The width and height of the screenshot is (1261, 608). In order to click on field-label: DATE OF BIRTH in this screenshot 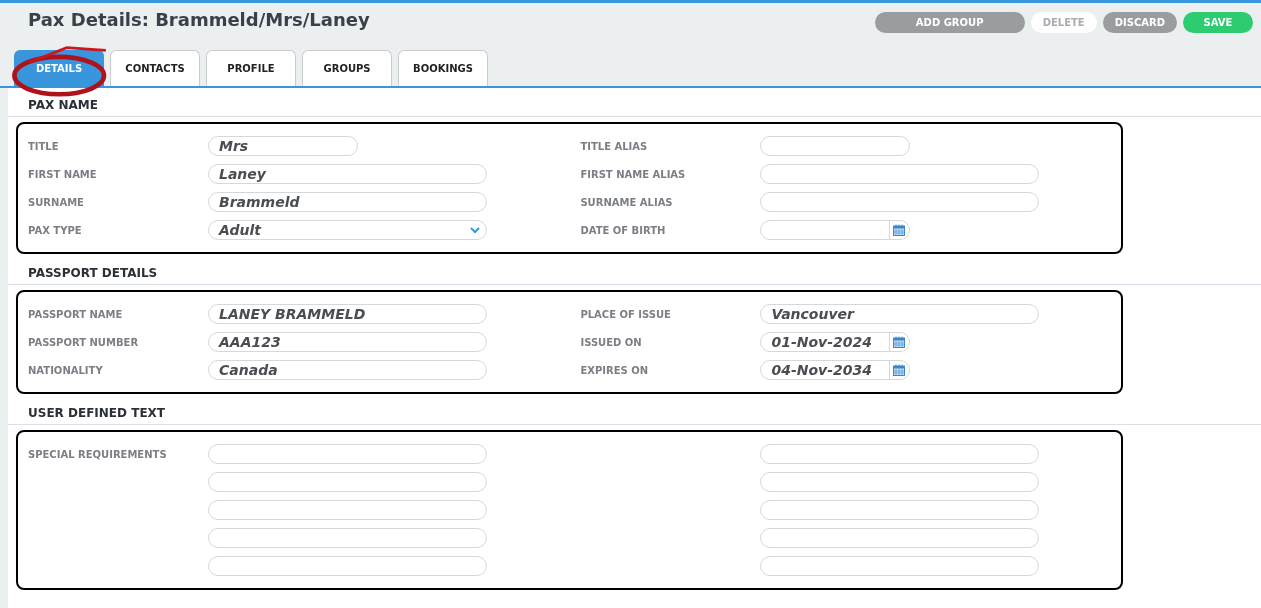, I will do `click(623, 230)`.